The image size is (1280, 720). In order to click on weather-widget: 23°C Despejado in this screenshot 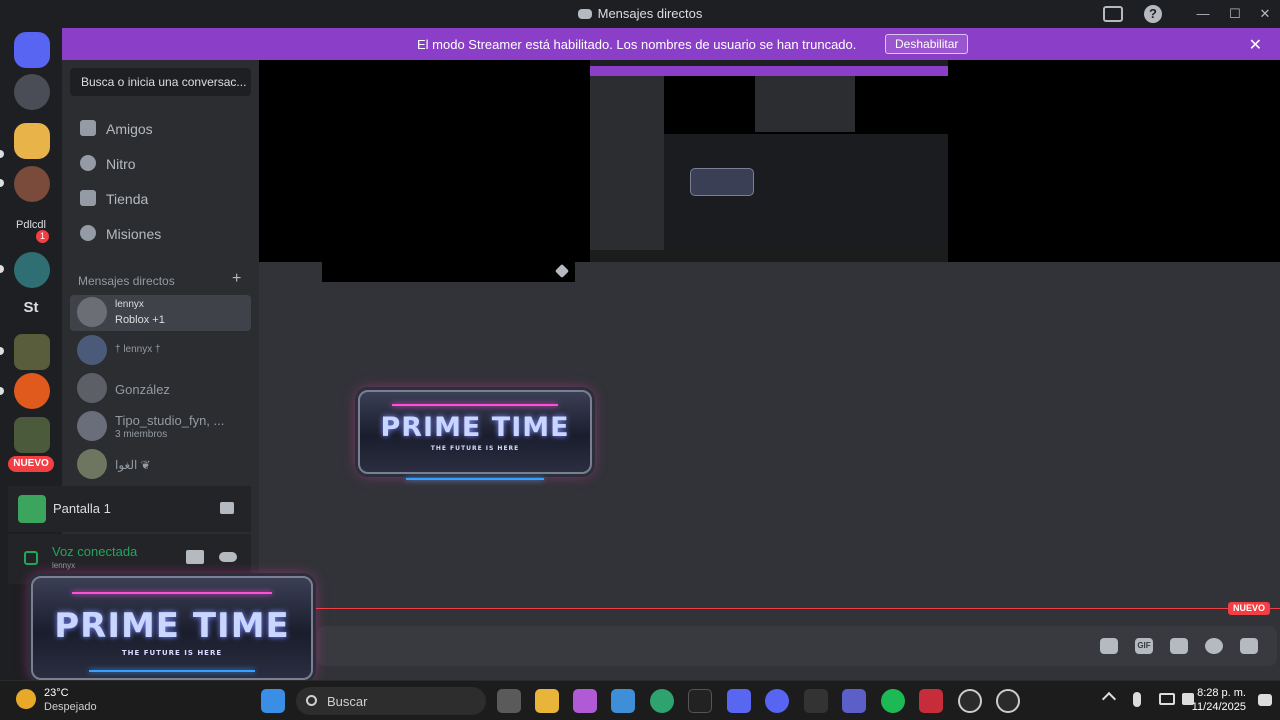, I will do `click(70, 700)`.